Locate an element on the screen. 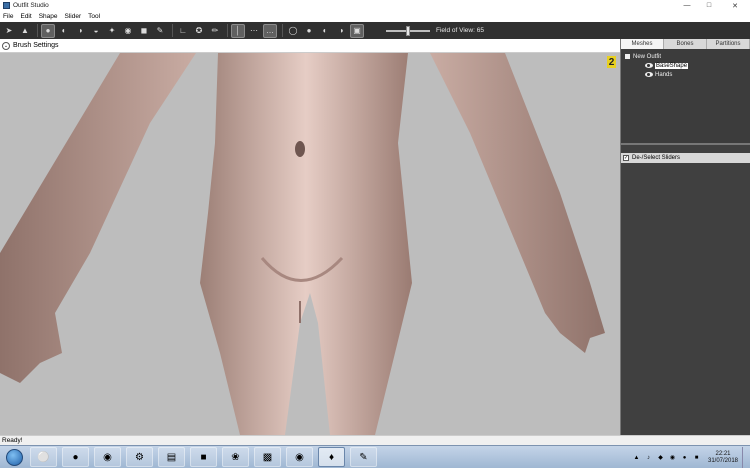 This screenshot has width=750, height=468. tree-root: New Outfit is located at coordinates (685, 56).